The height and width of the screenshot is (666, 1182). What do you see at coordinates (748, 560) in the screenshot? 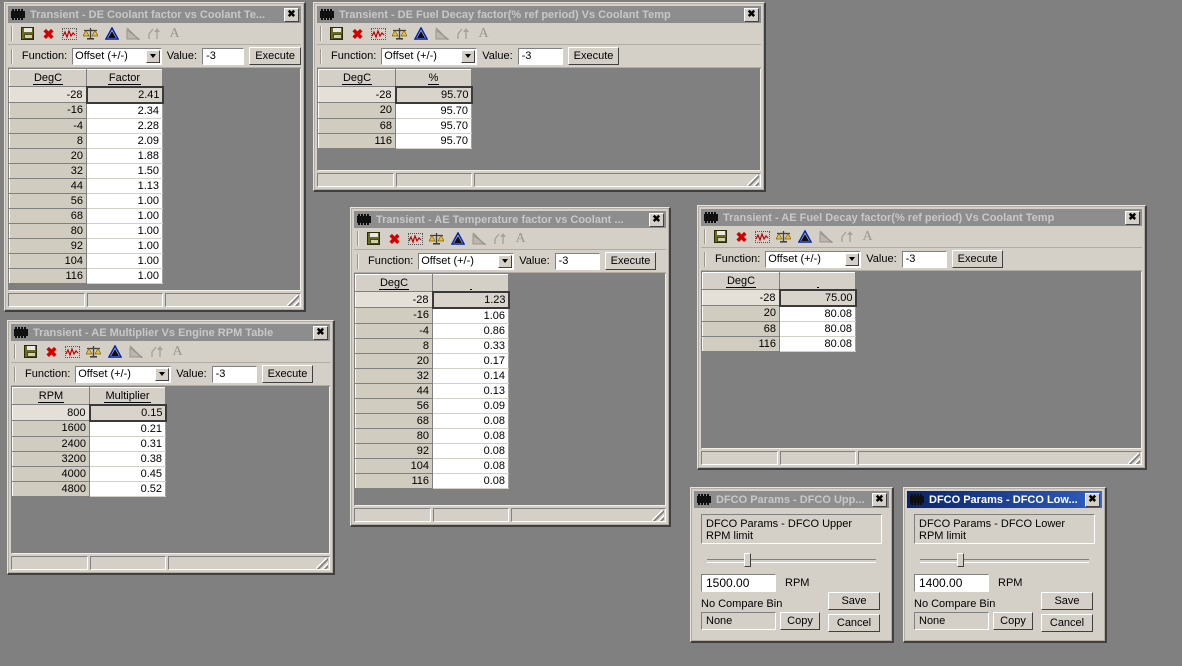
I see `slider-thumb` at bounding box center [748, 560].